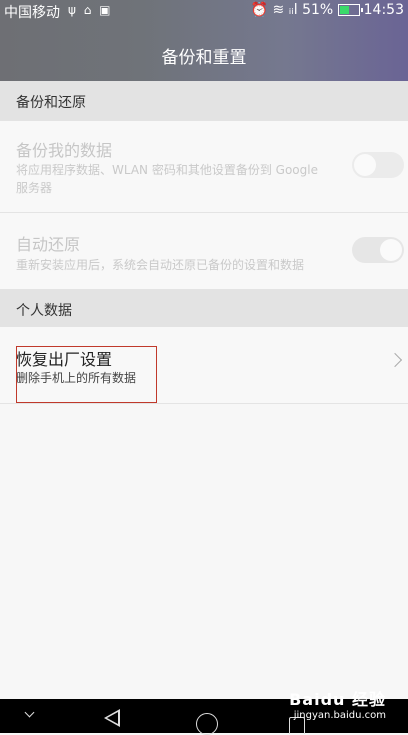 The height and width of the screenshot is (735, 408). What do you see at coordinates (64, 150) in the screenshot?
I see `item-title: 备份我的数据` at bounding box center [64, 150].